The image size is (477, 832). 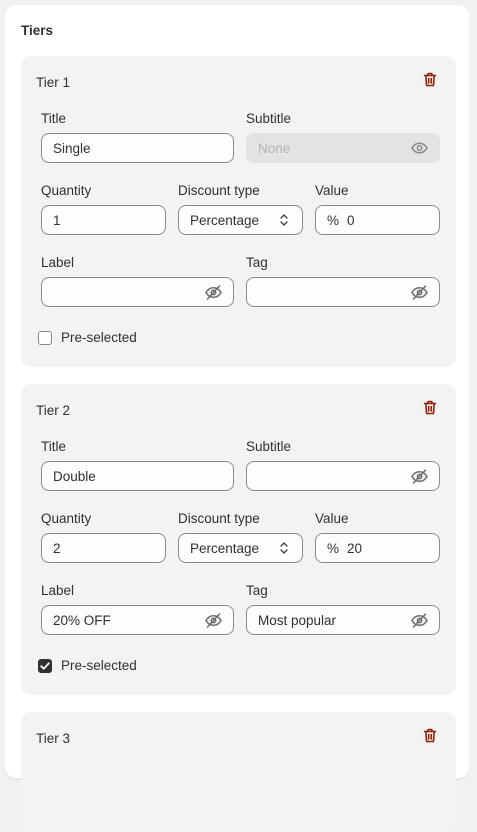 What do you see at coordinates (74, 476) in the screenshot?
I see `title-value: Double` at bounding box center [74, 476].